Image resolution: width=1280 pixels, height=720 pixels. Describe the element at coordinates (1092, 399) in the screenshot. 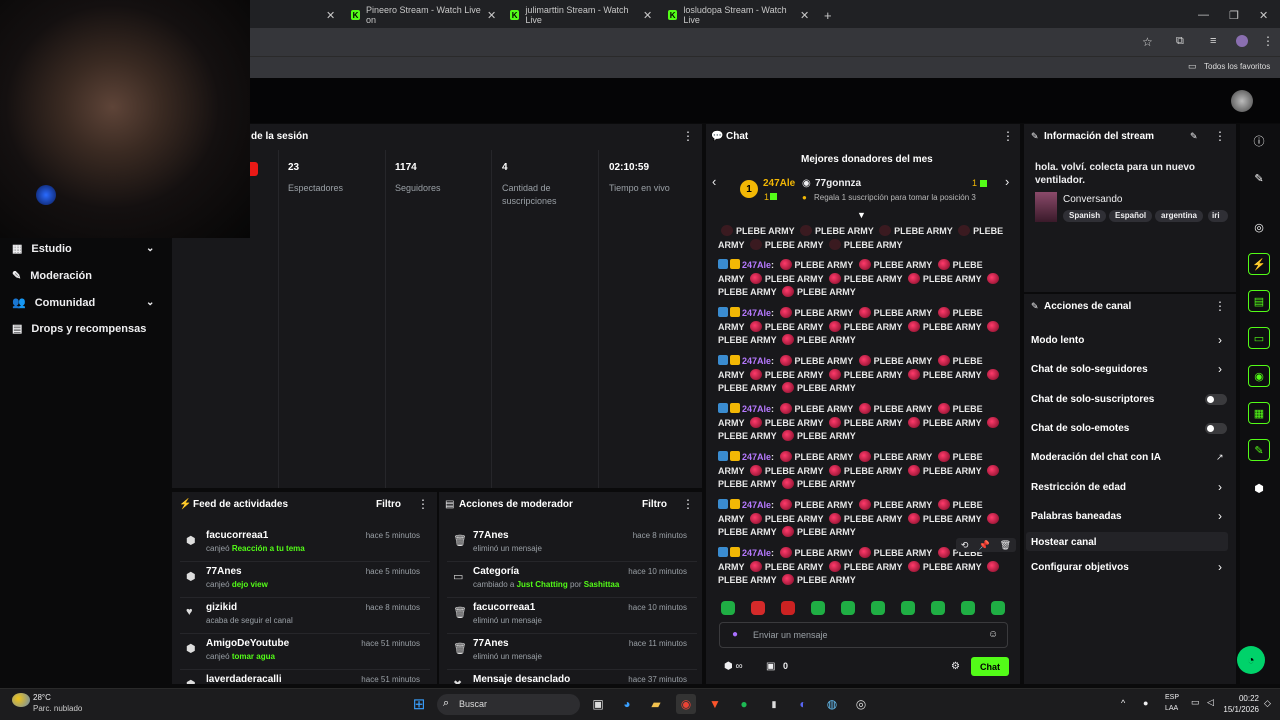

I see `subs-only-item: Chat de solo-suscriptores` at that location.